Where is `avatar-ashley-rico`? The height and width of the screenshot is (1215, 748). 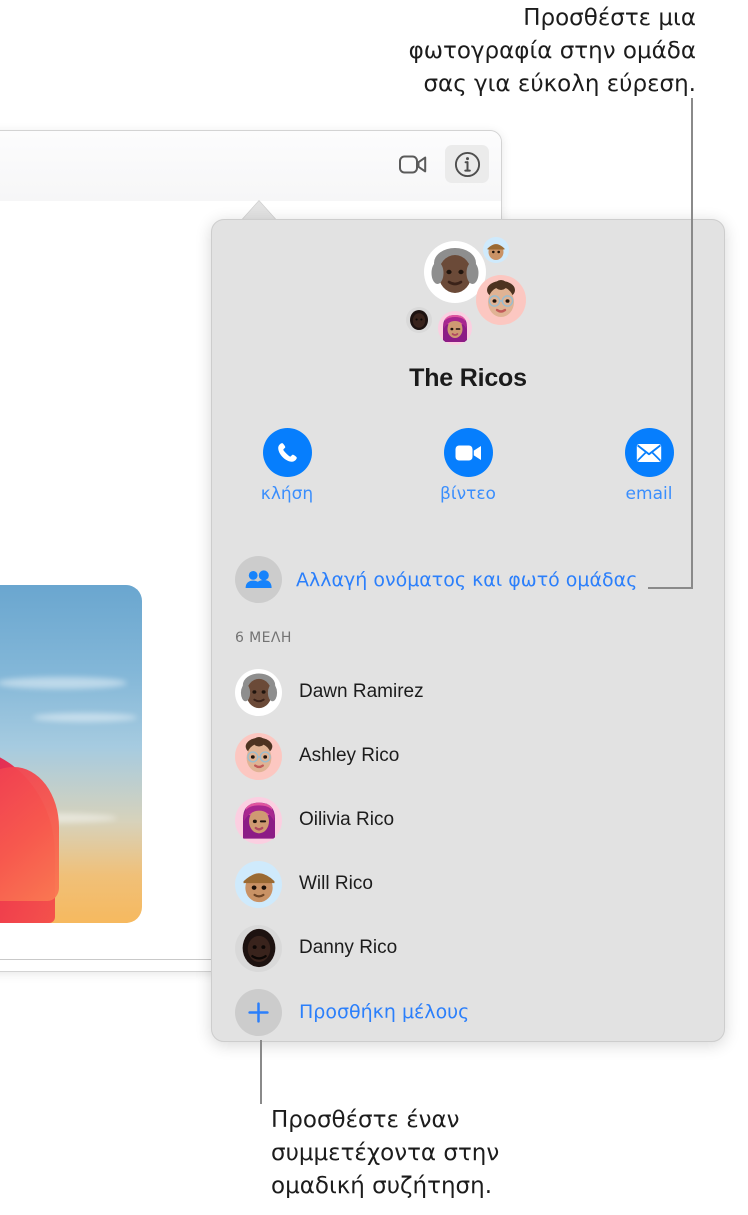
avatar-ashley-rico is located at coordinates (501, 300).